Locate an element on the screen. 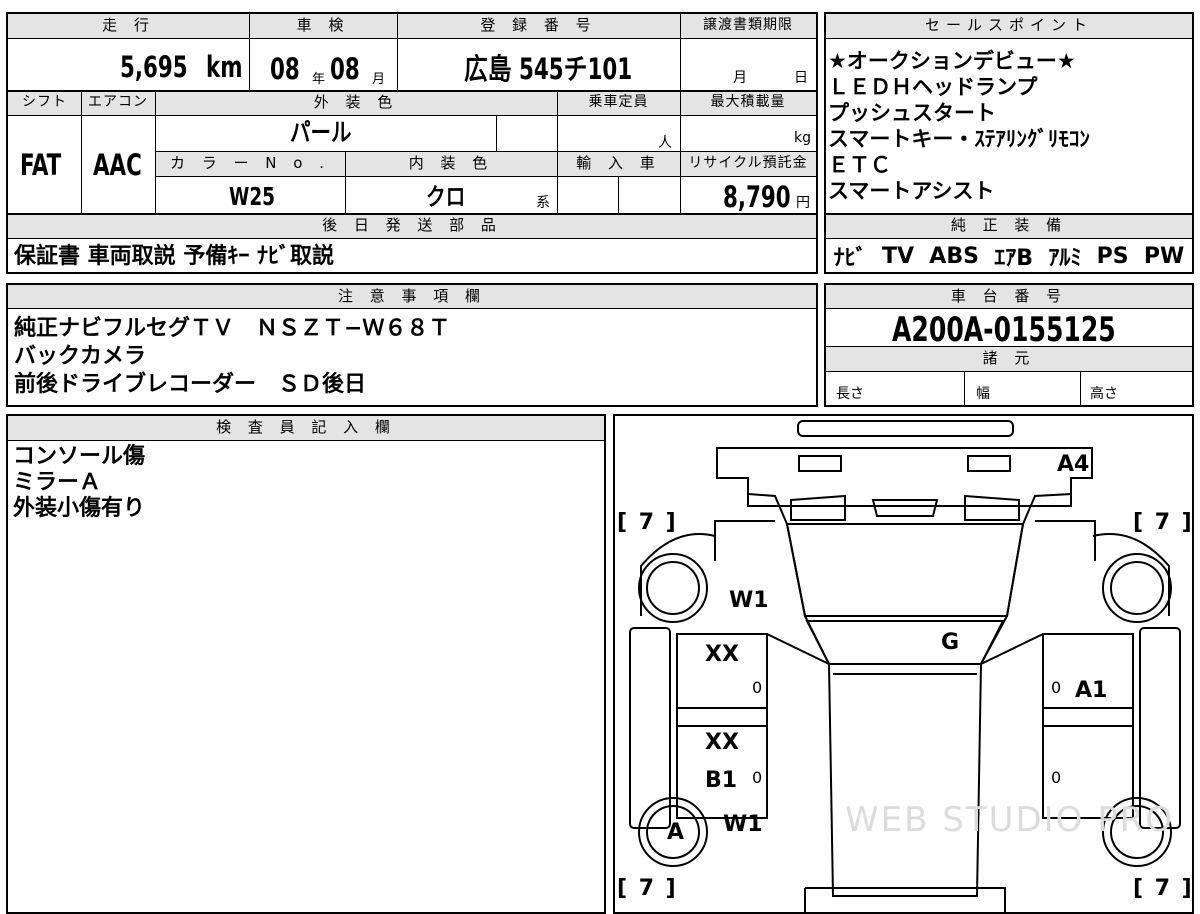 The width and height of the screenshot is (1200, 914). mark-g: G is located at coordinates (950, 642).